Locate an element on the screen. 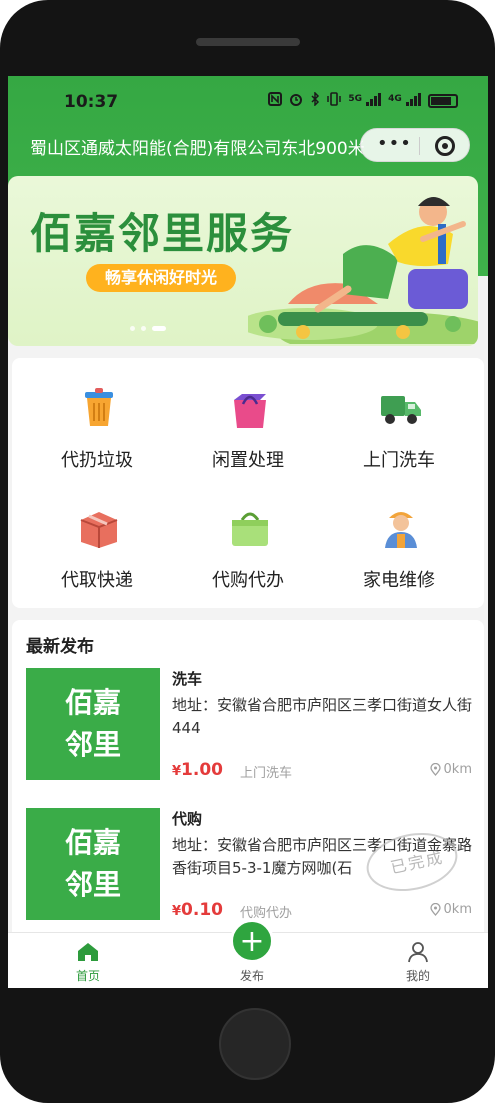 The image size is (495, 1103). battery-icon is located at coordinates (443, 100).